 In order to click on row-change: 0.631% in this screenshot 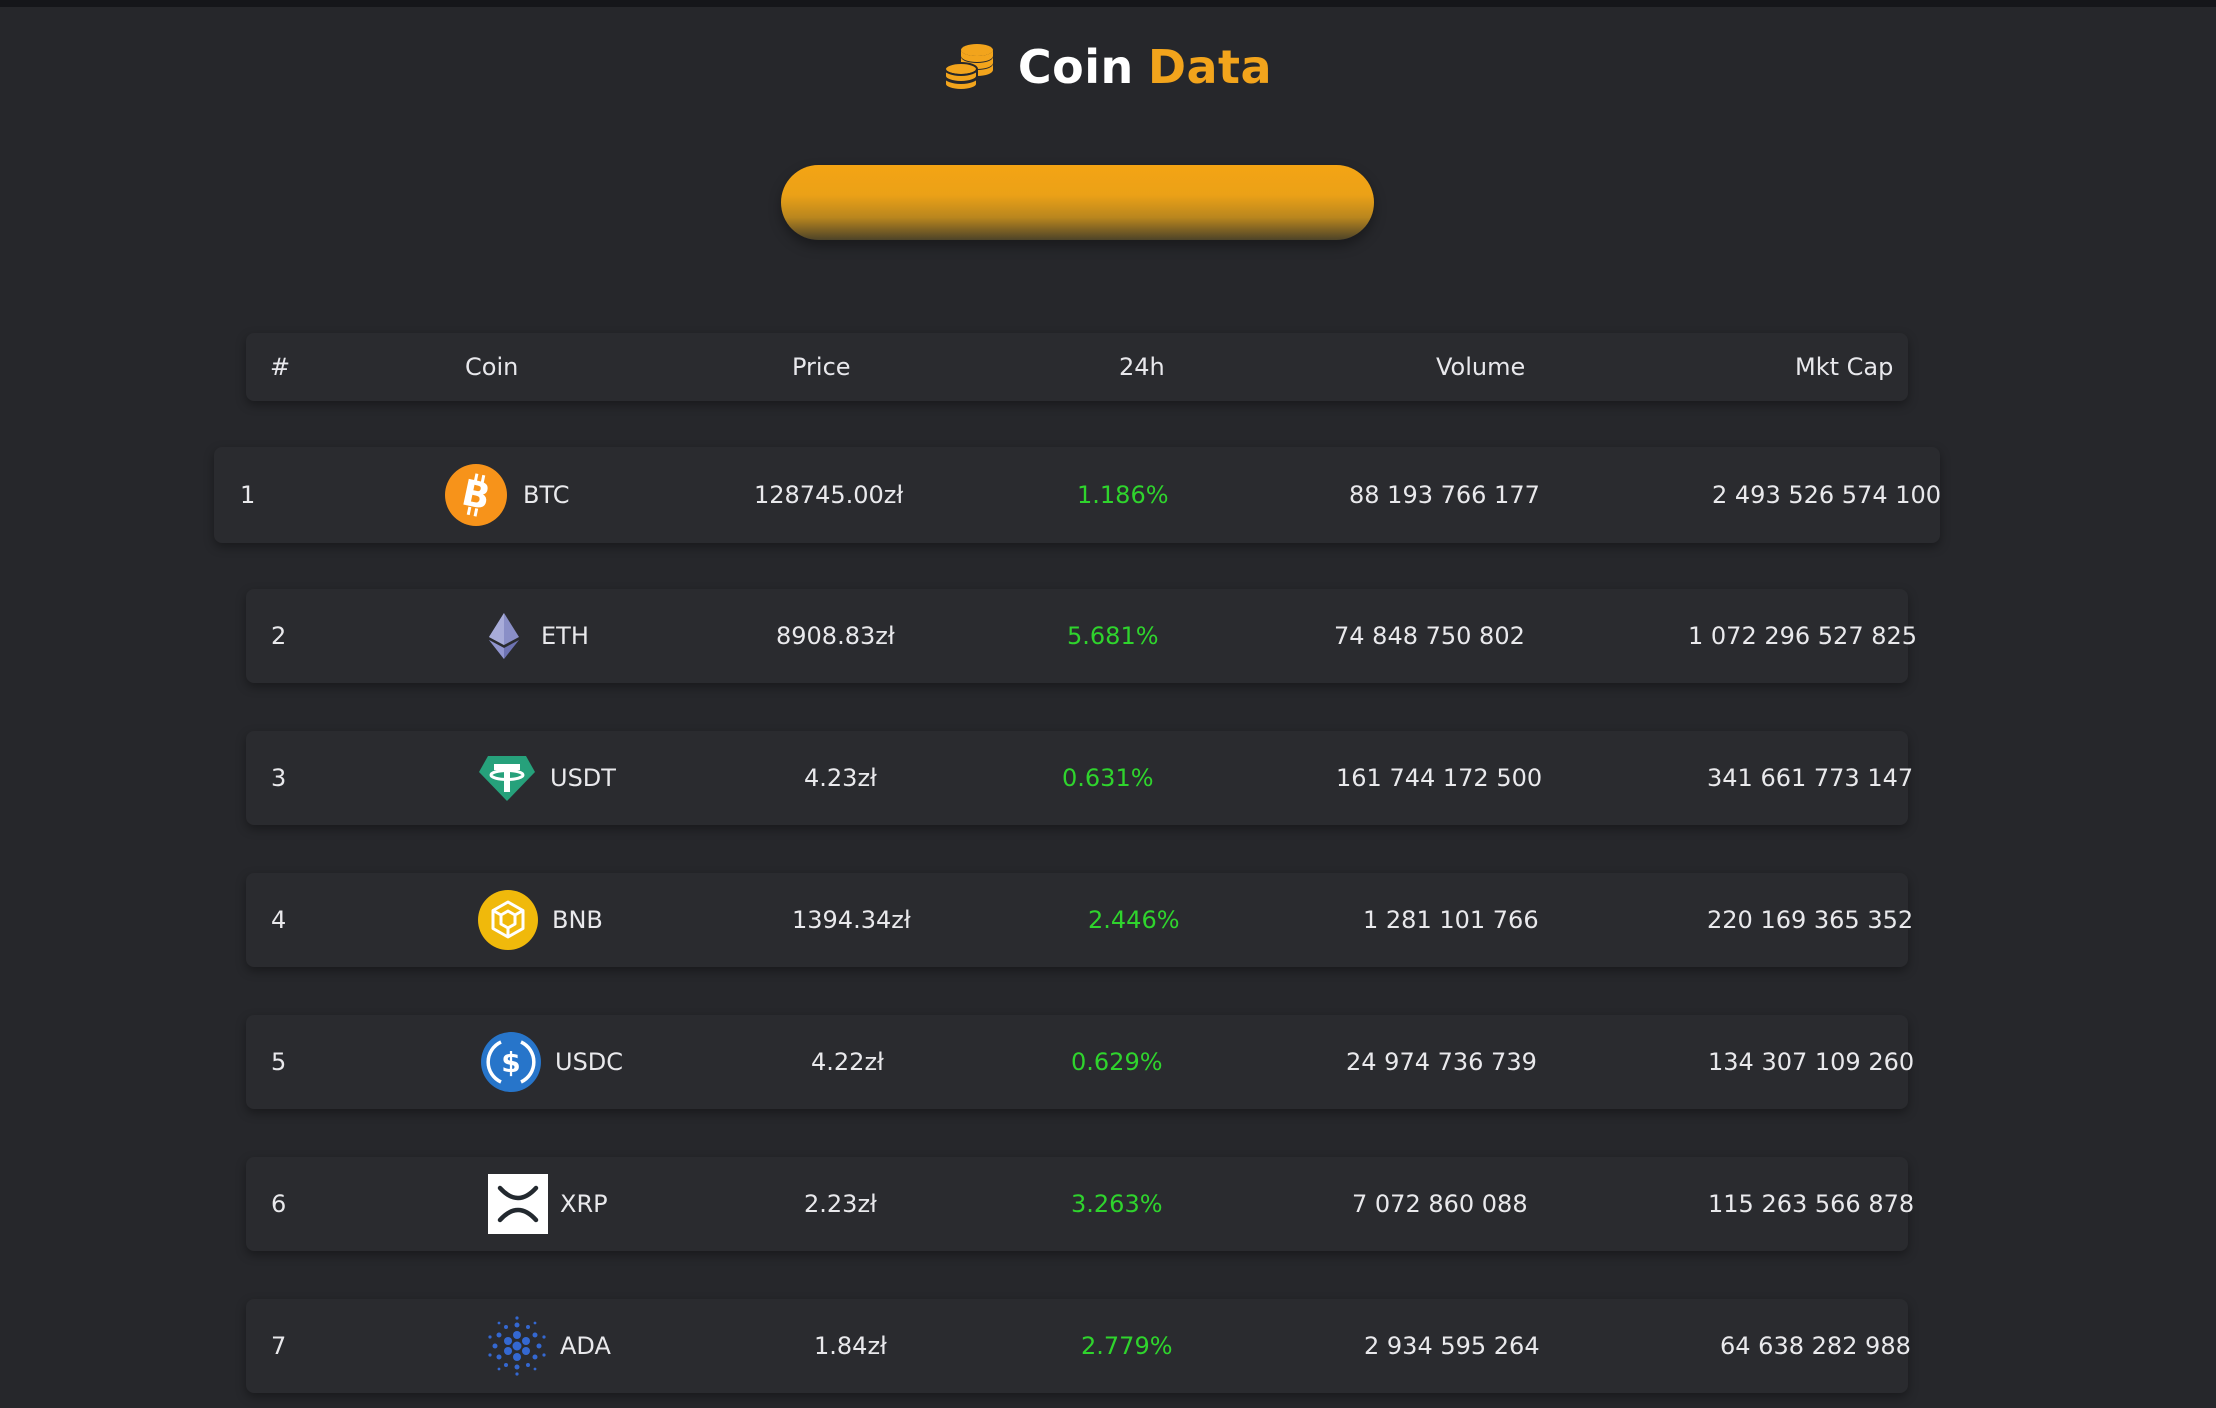, I will do `click(1108, 778)`.